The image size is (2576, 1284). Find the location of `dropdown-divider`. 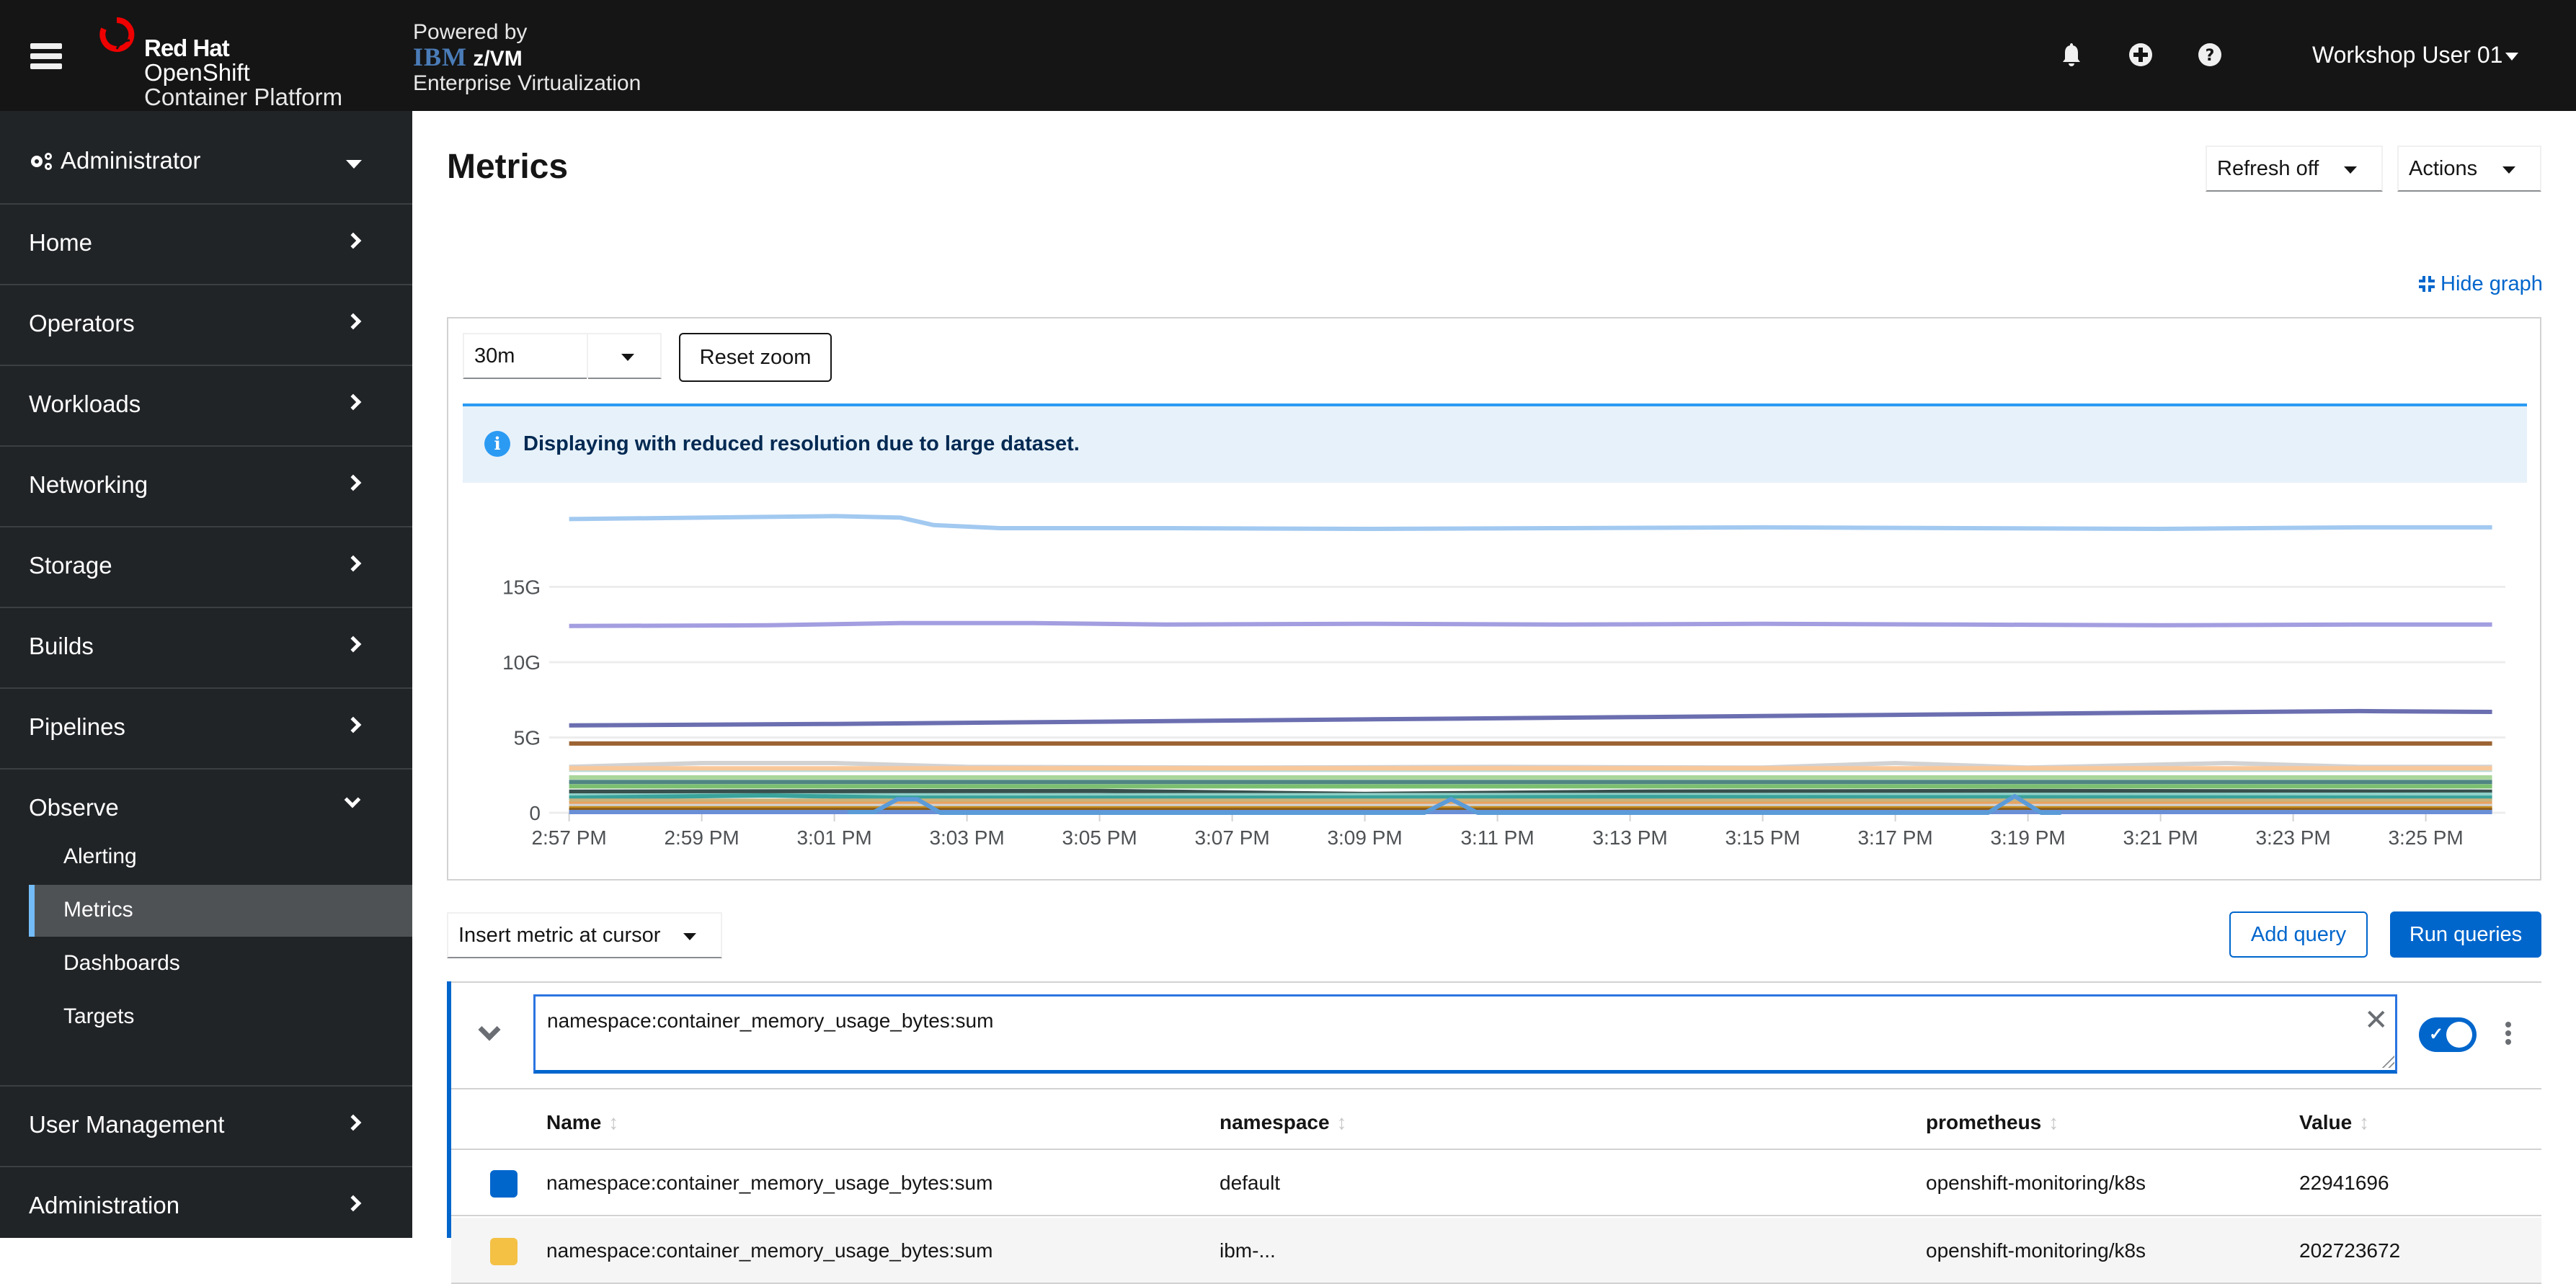

dropdown-divider is located at coordinates (587, 356).